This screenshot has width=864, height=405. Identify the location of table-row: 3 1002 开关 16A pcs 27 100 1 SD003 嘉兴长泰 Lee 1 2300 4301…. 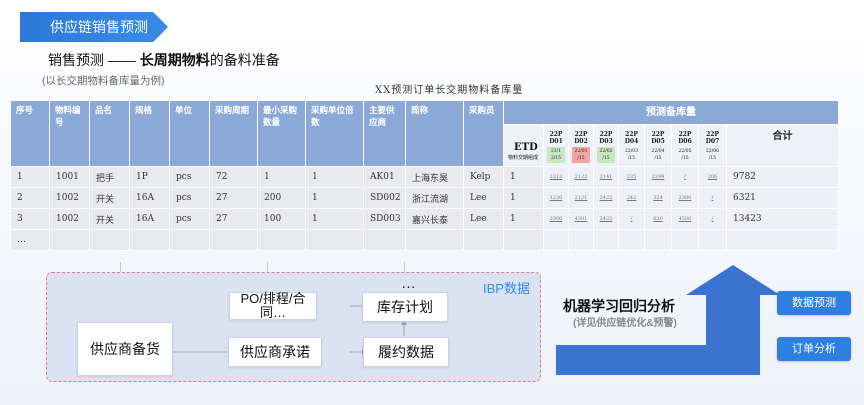
(424, 219).